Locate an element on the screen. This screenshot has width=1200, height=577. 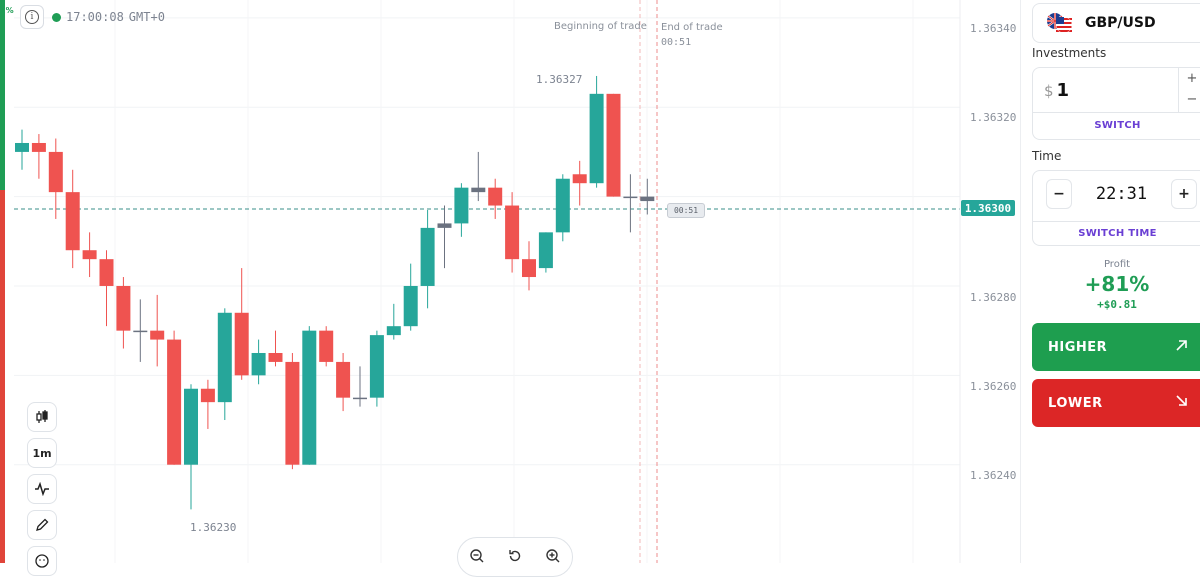
indicators-button is located at coordinates (42, 489).